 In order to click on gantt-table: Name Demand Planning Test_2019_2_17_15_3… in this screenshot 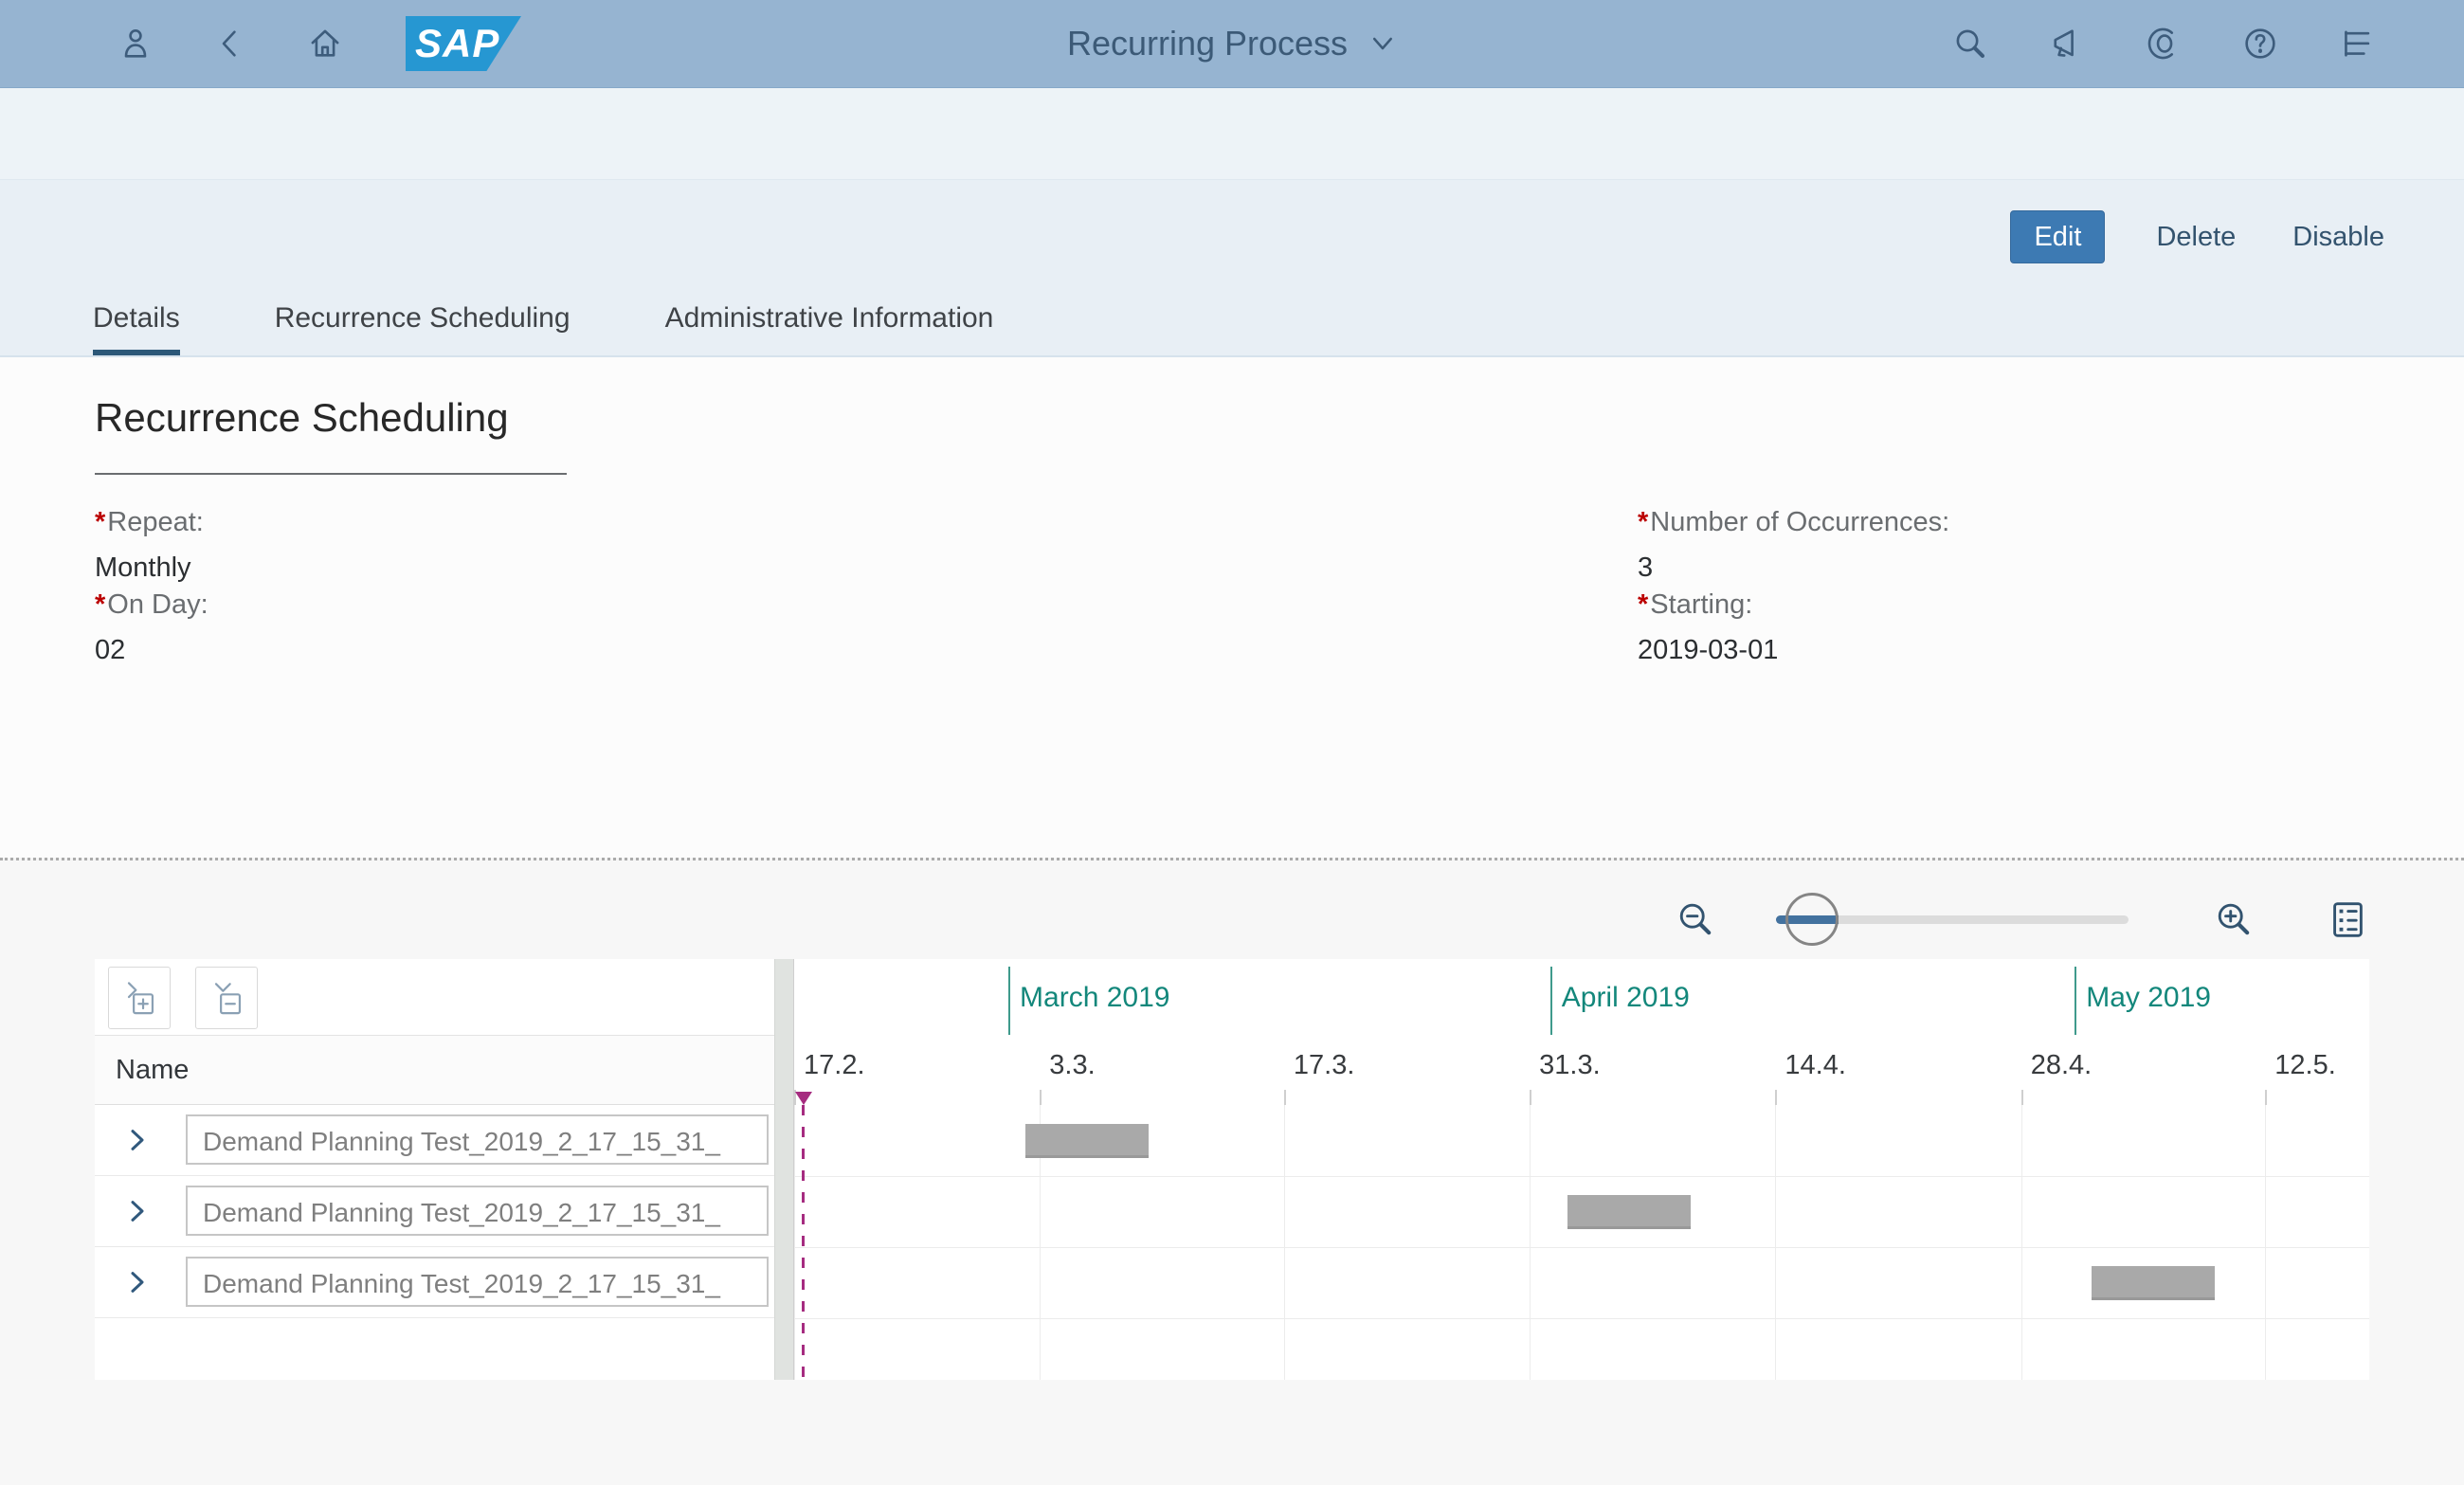, I will do `click(435, 1170)`.